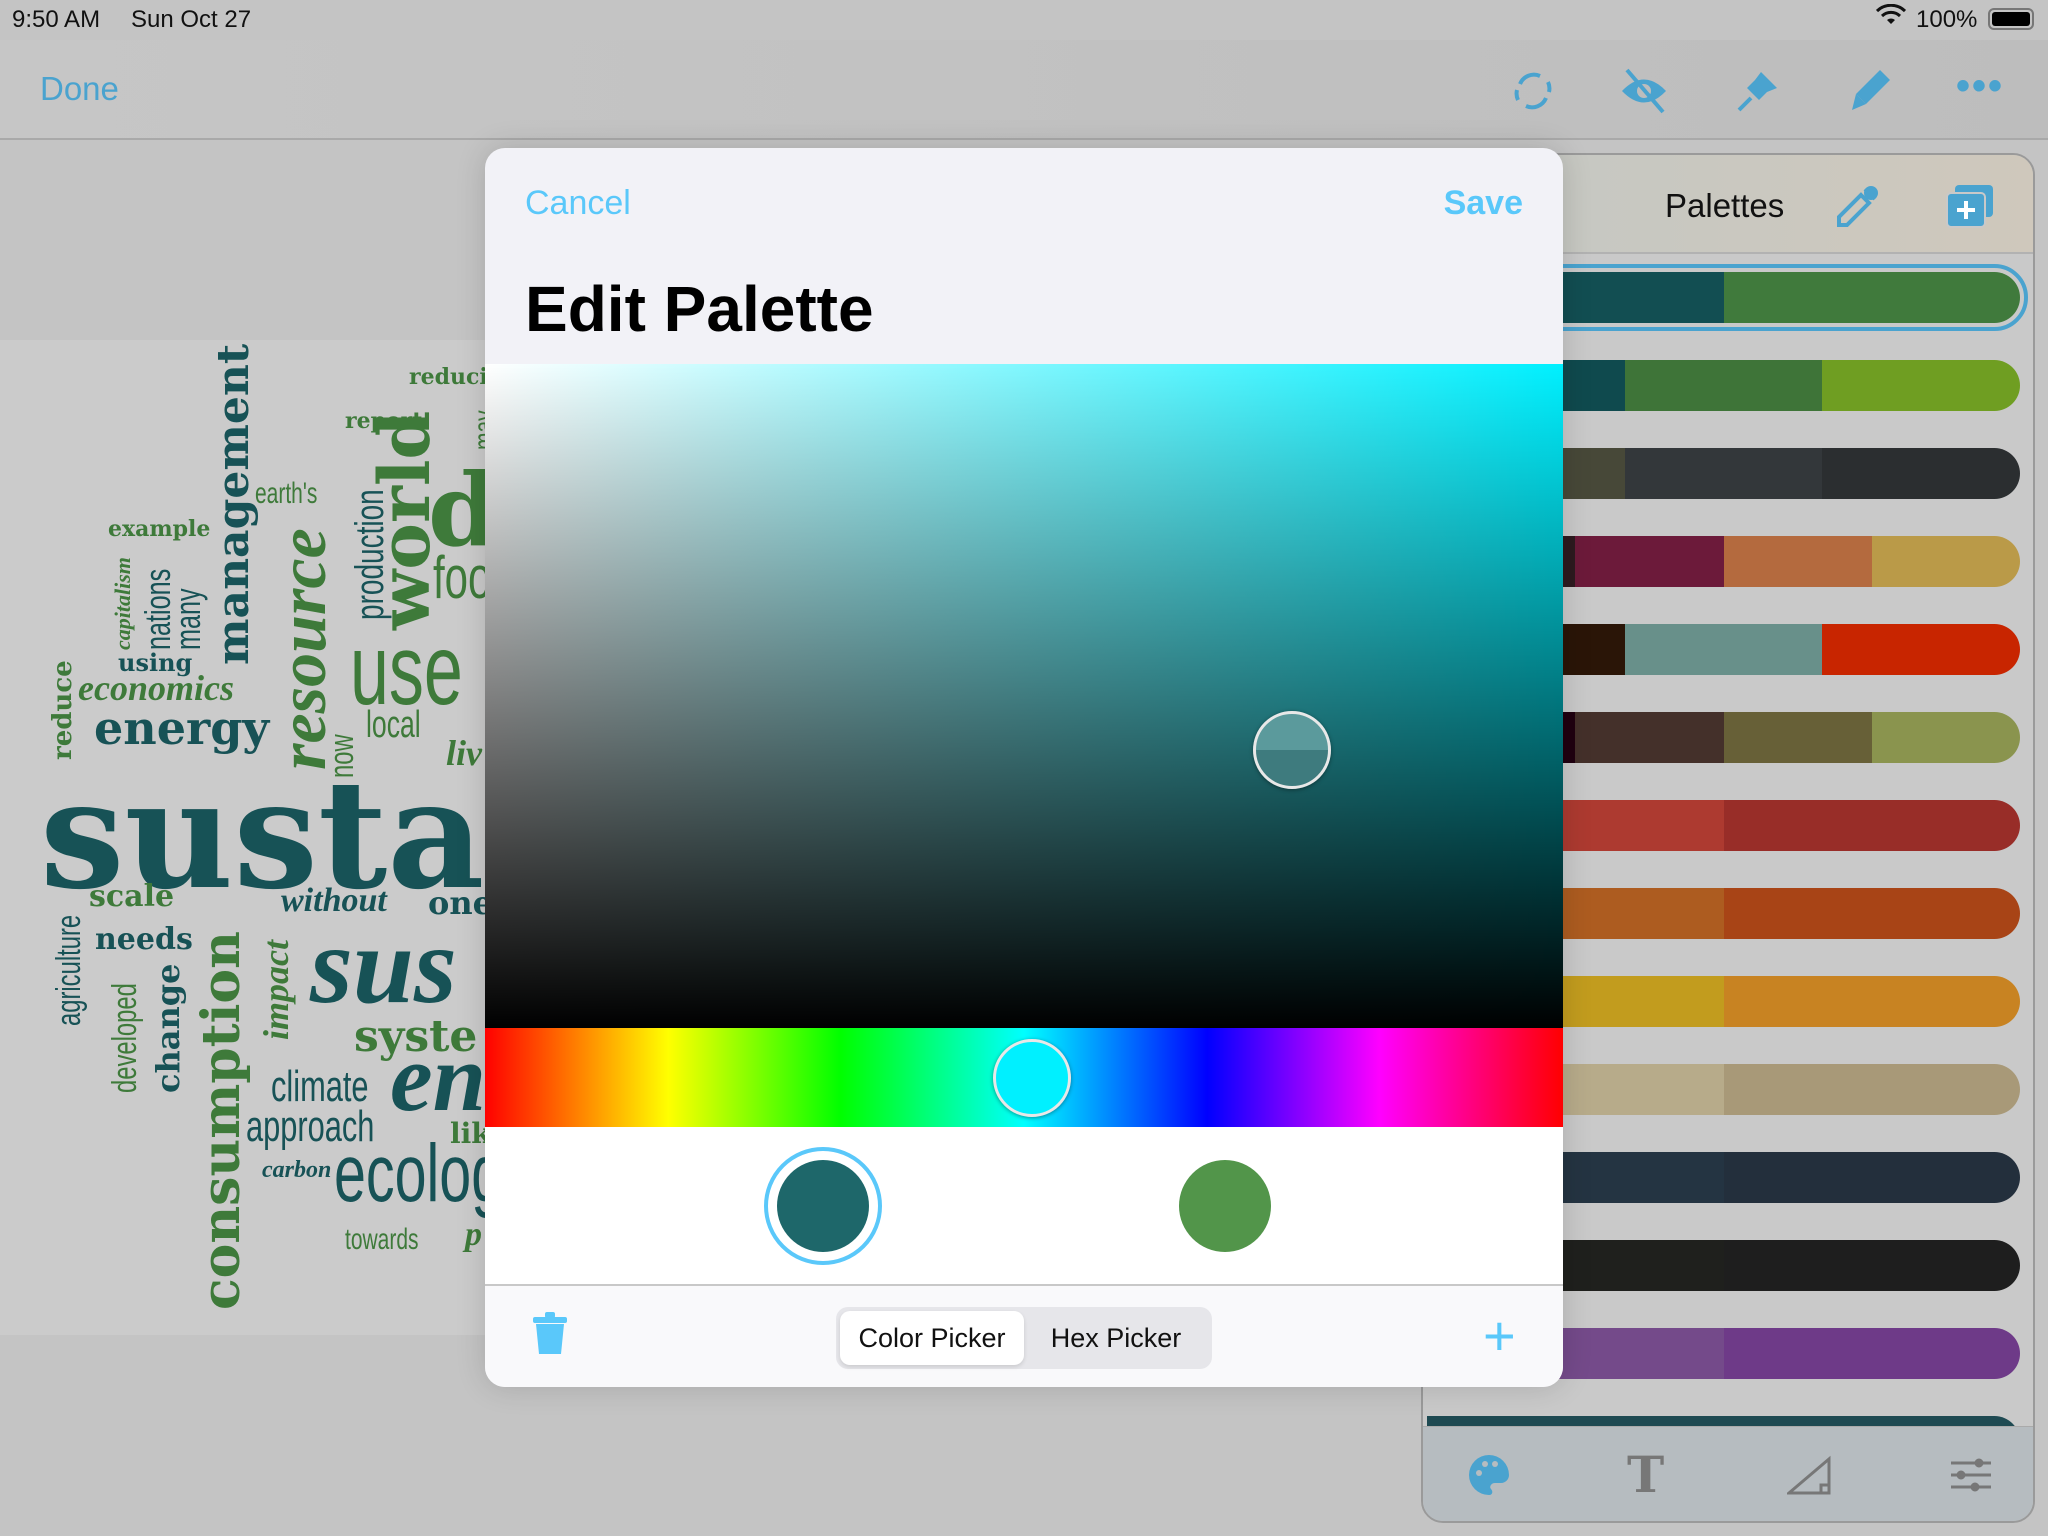 The height and width of the screenshot is (1536, 2048). Describe the element at coordinates (459, 577) in the screenshot. I see `word-cloud-word: foo` at that location.